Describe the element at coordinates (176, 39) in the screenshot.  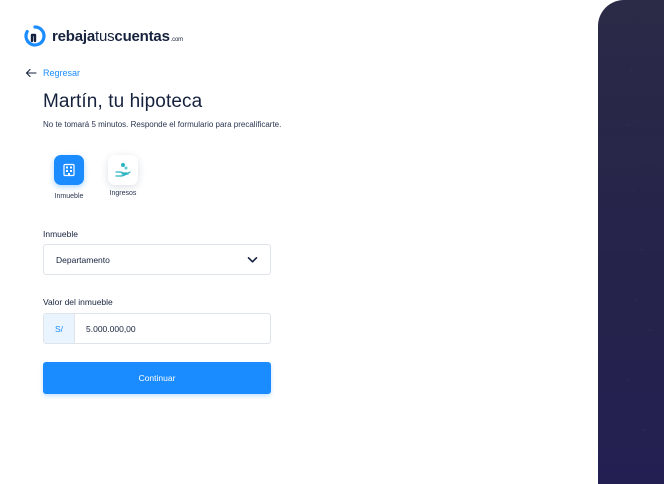
I see `brand-suffix: .com` at that location.